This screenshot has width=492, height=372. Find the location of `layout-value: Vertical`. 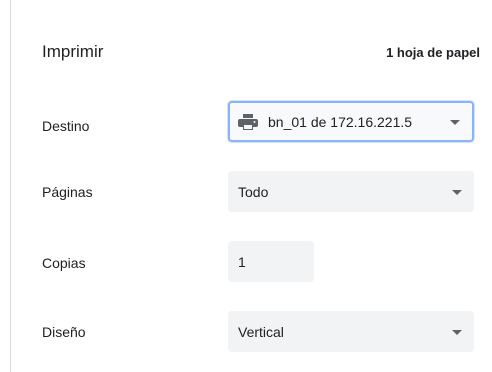

layout-value: Vertical is located at coordinates (261, 331).